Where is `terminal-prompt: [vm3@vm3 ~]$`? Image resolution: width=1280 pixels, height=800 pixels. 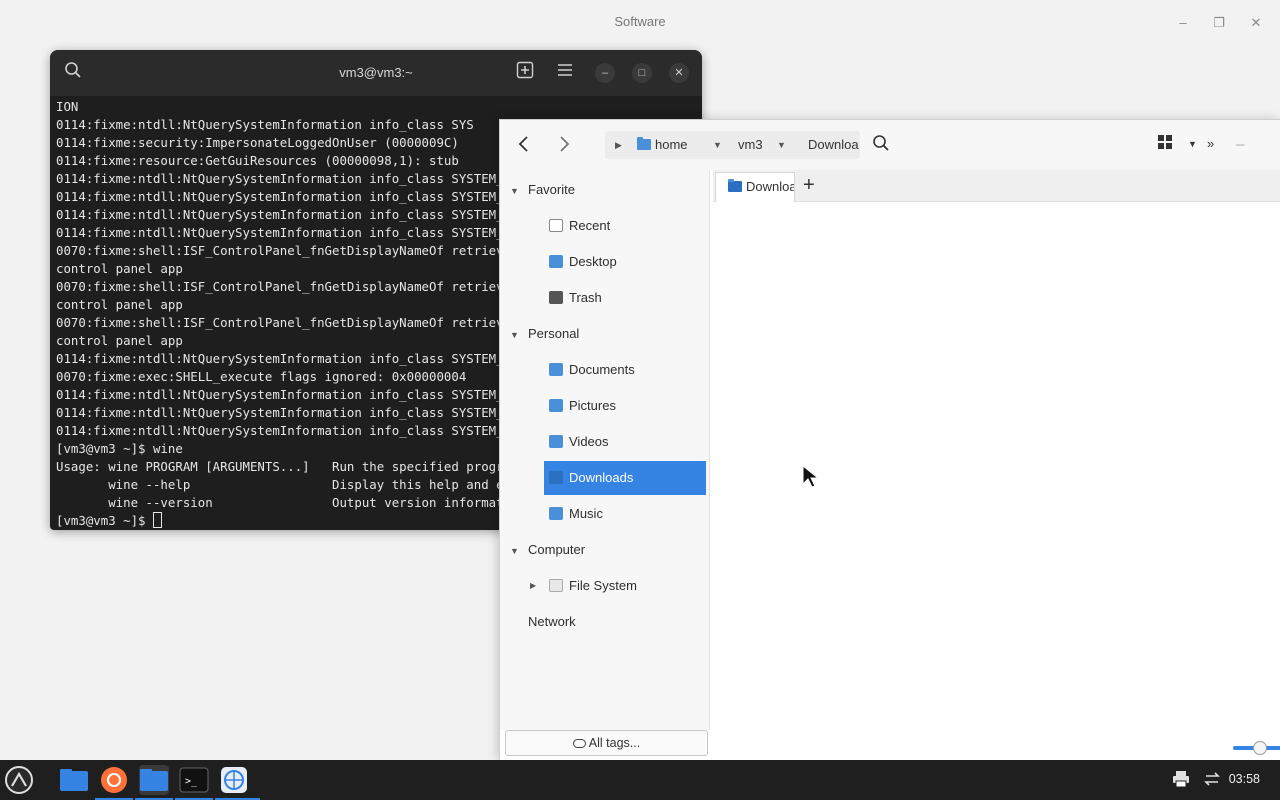
terminal-prompt: [vm3@vm3 ~]$ is located at coordinates (104, 520).